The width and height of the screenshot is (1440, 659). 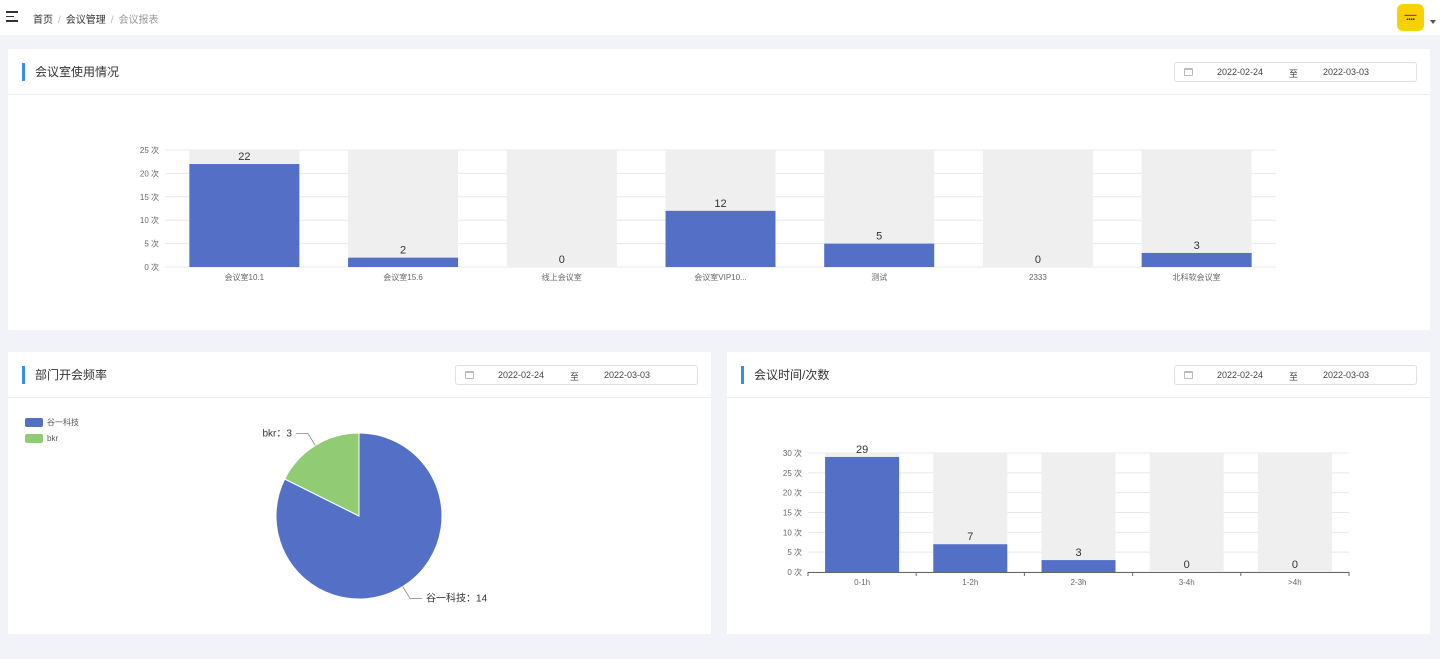 What do you see at coordinates (1433, 22) in the screenshot?
I see `chevron-down-icon` at bounding box center [1433, 22].